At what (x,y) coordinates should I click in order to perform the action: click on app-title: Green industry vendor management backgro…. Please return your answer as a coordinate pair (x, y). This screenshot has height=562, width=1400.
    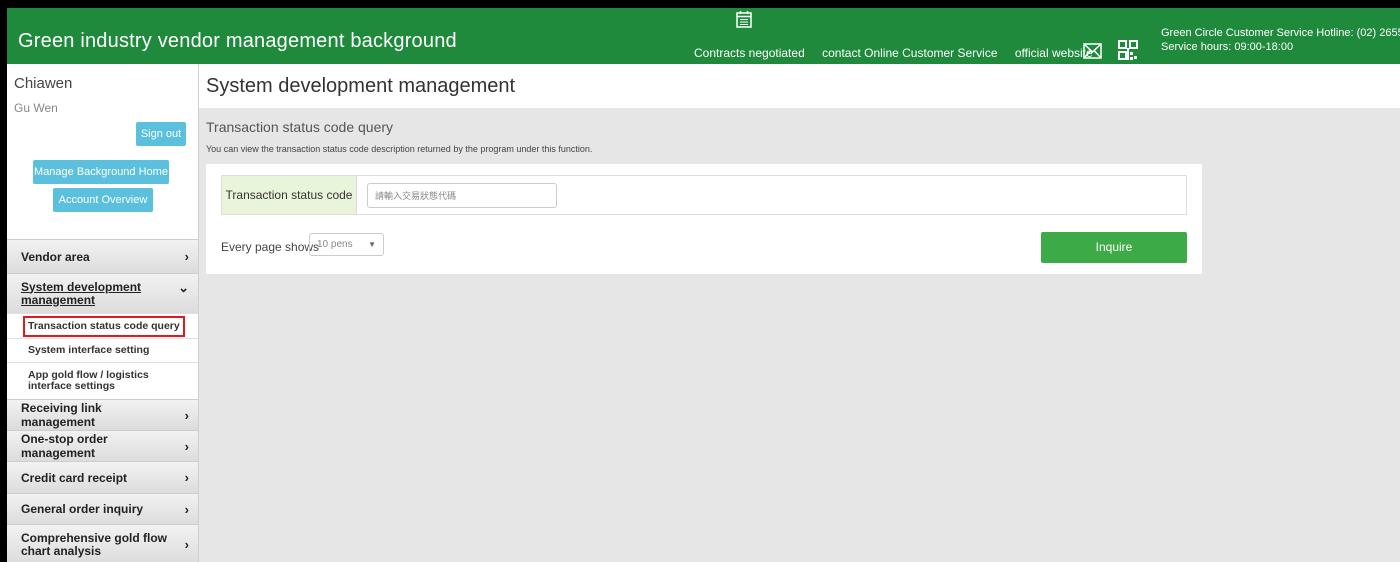
    Looking at the image, I should click on (237, 41).